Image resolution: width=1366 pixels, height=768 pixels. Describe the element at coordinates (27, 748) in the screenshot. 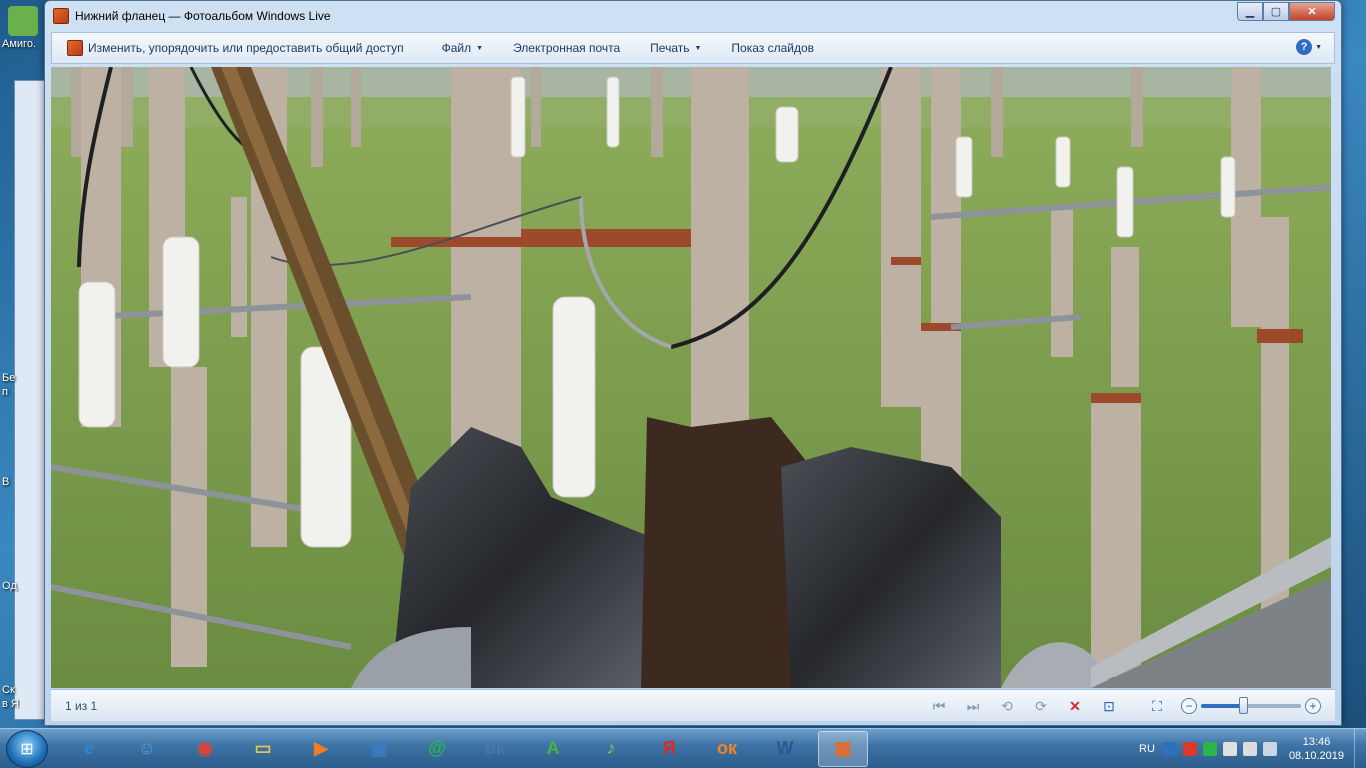

I see `start-button: ⊞` at that location.